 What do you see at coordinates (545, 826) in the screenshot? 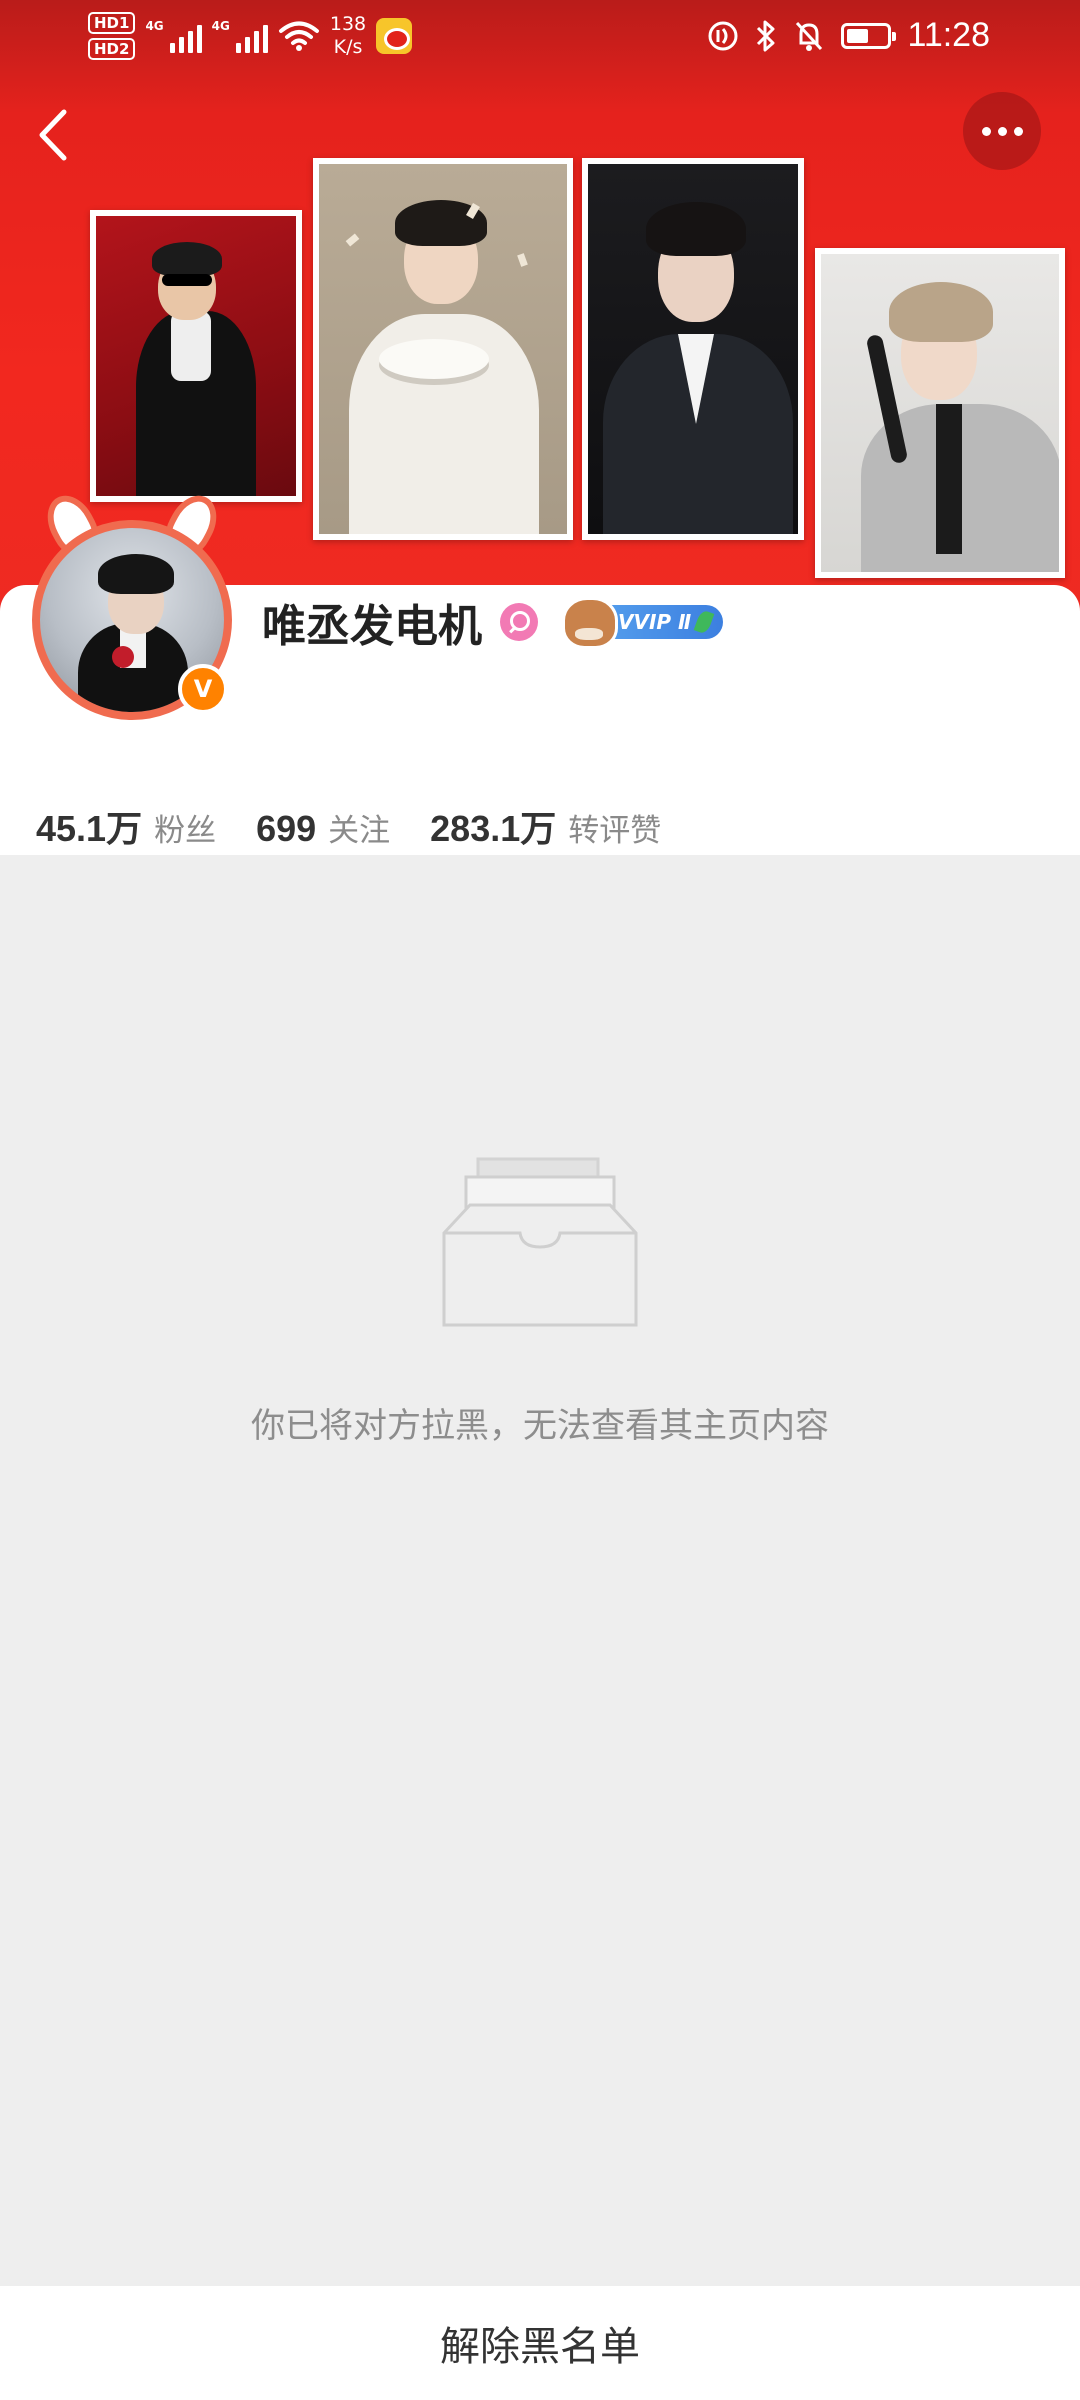
I see `stat-reposts-comments-likes: 283.1万 转评赞` at bounding box center [545, 826].